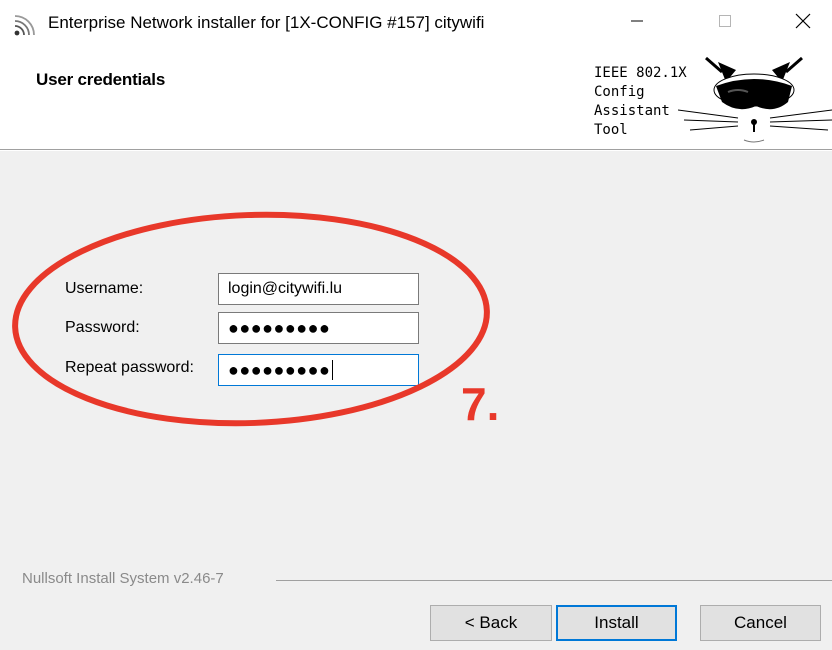 The width and height of the screenshot is (832, 650). I want to click on close-button, so click(803, 21).